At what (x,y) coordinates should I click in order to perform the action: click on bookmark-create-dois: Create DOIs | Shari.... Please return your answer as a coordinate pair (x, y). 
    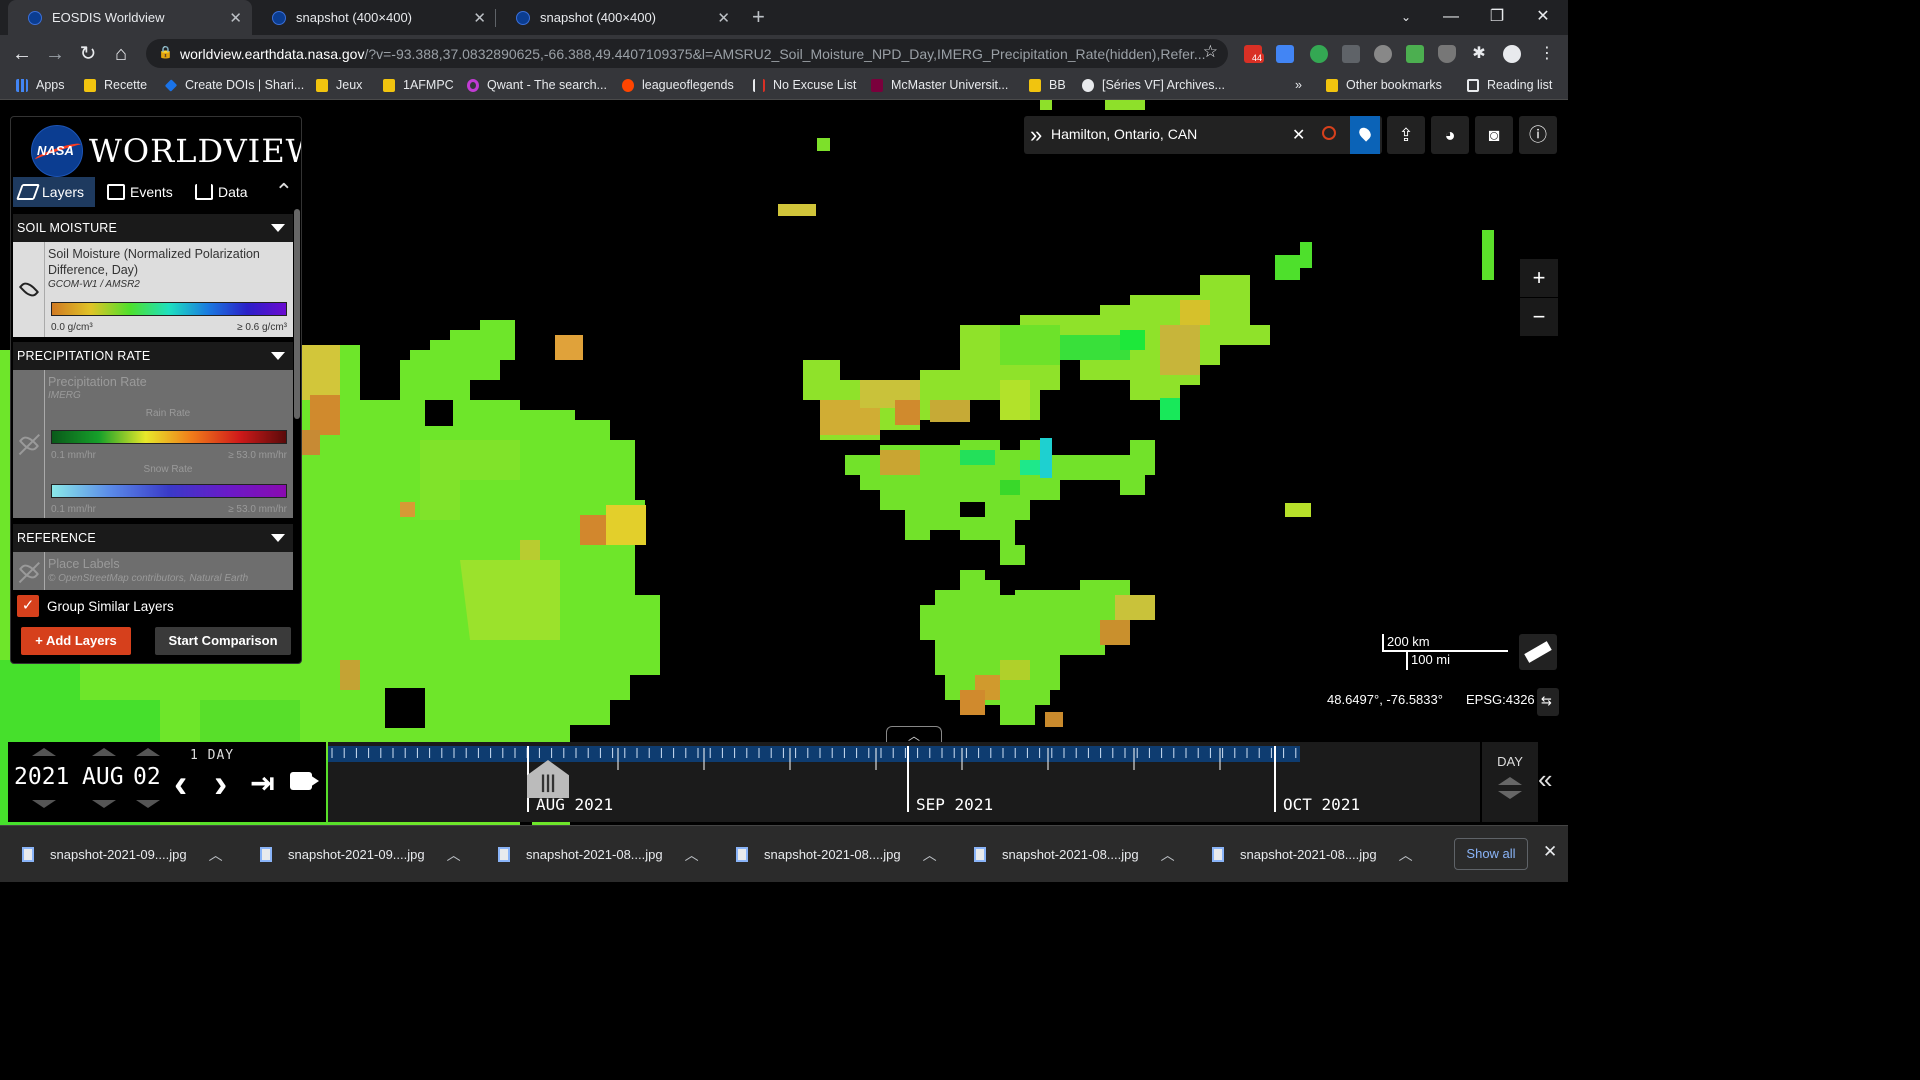
    Looking at the image, I should click on (234, 85).